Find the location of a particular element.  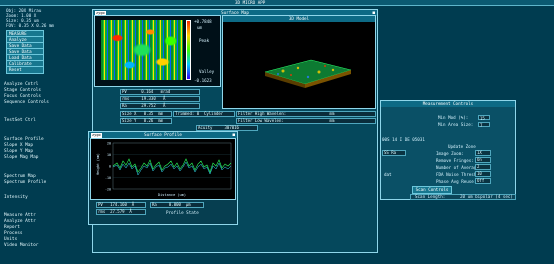

size-x-stat: Size X 0.35 mm is located at coordinates (146, 114).